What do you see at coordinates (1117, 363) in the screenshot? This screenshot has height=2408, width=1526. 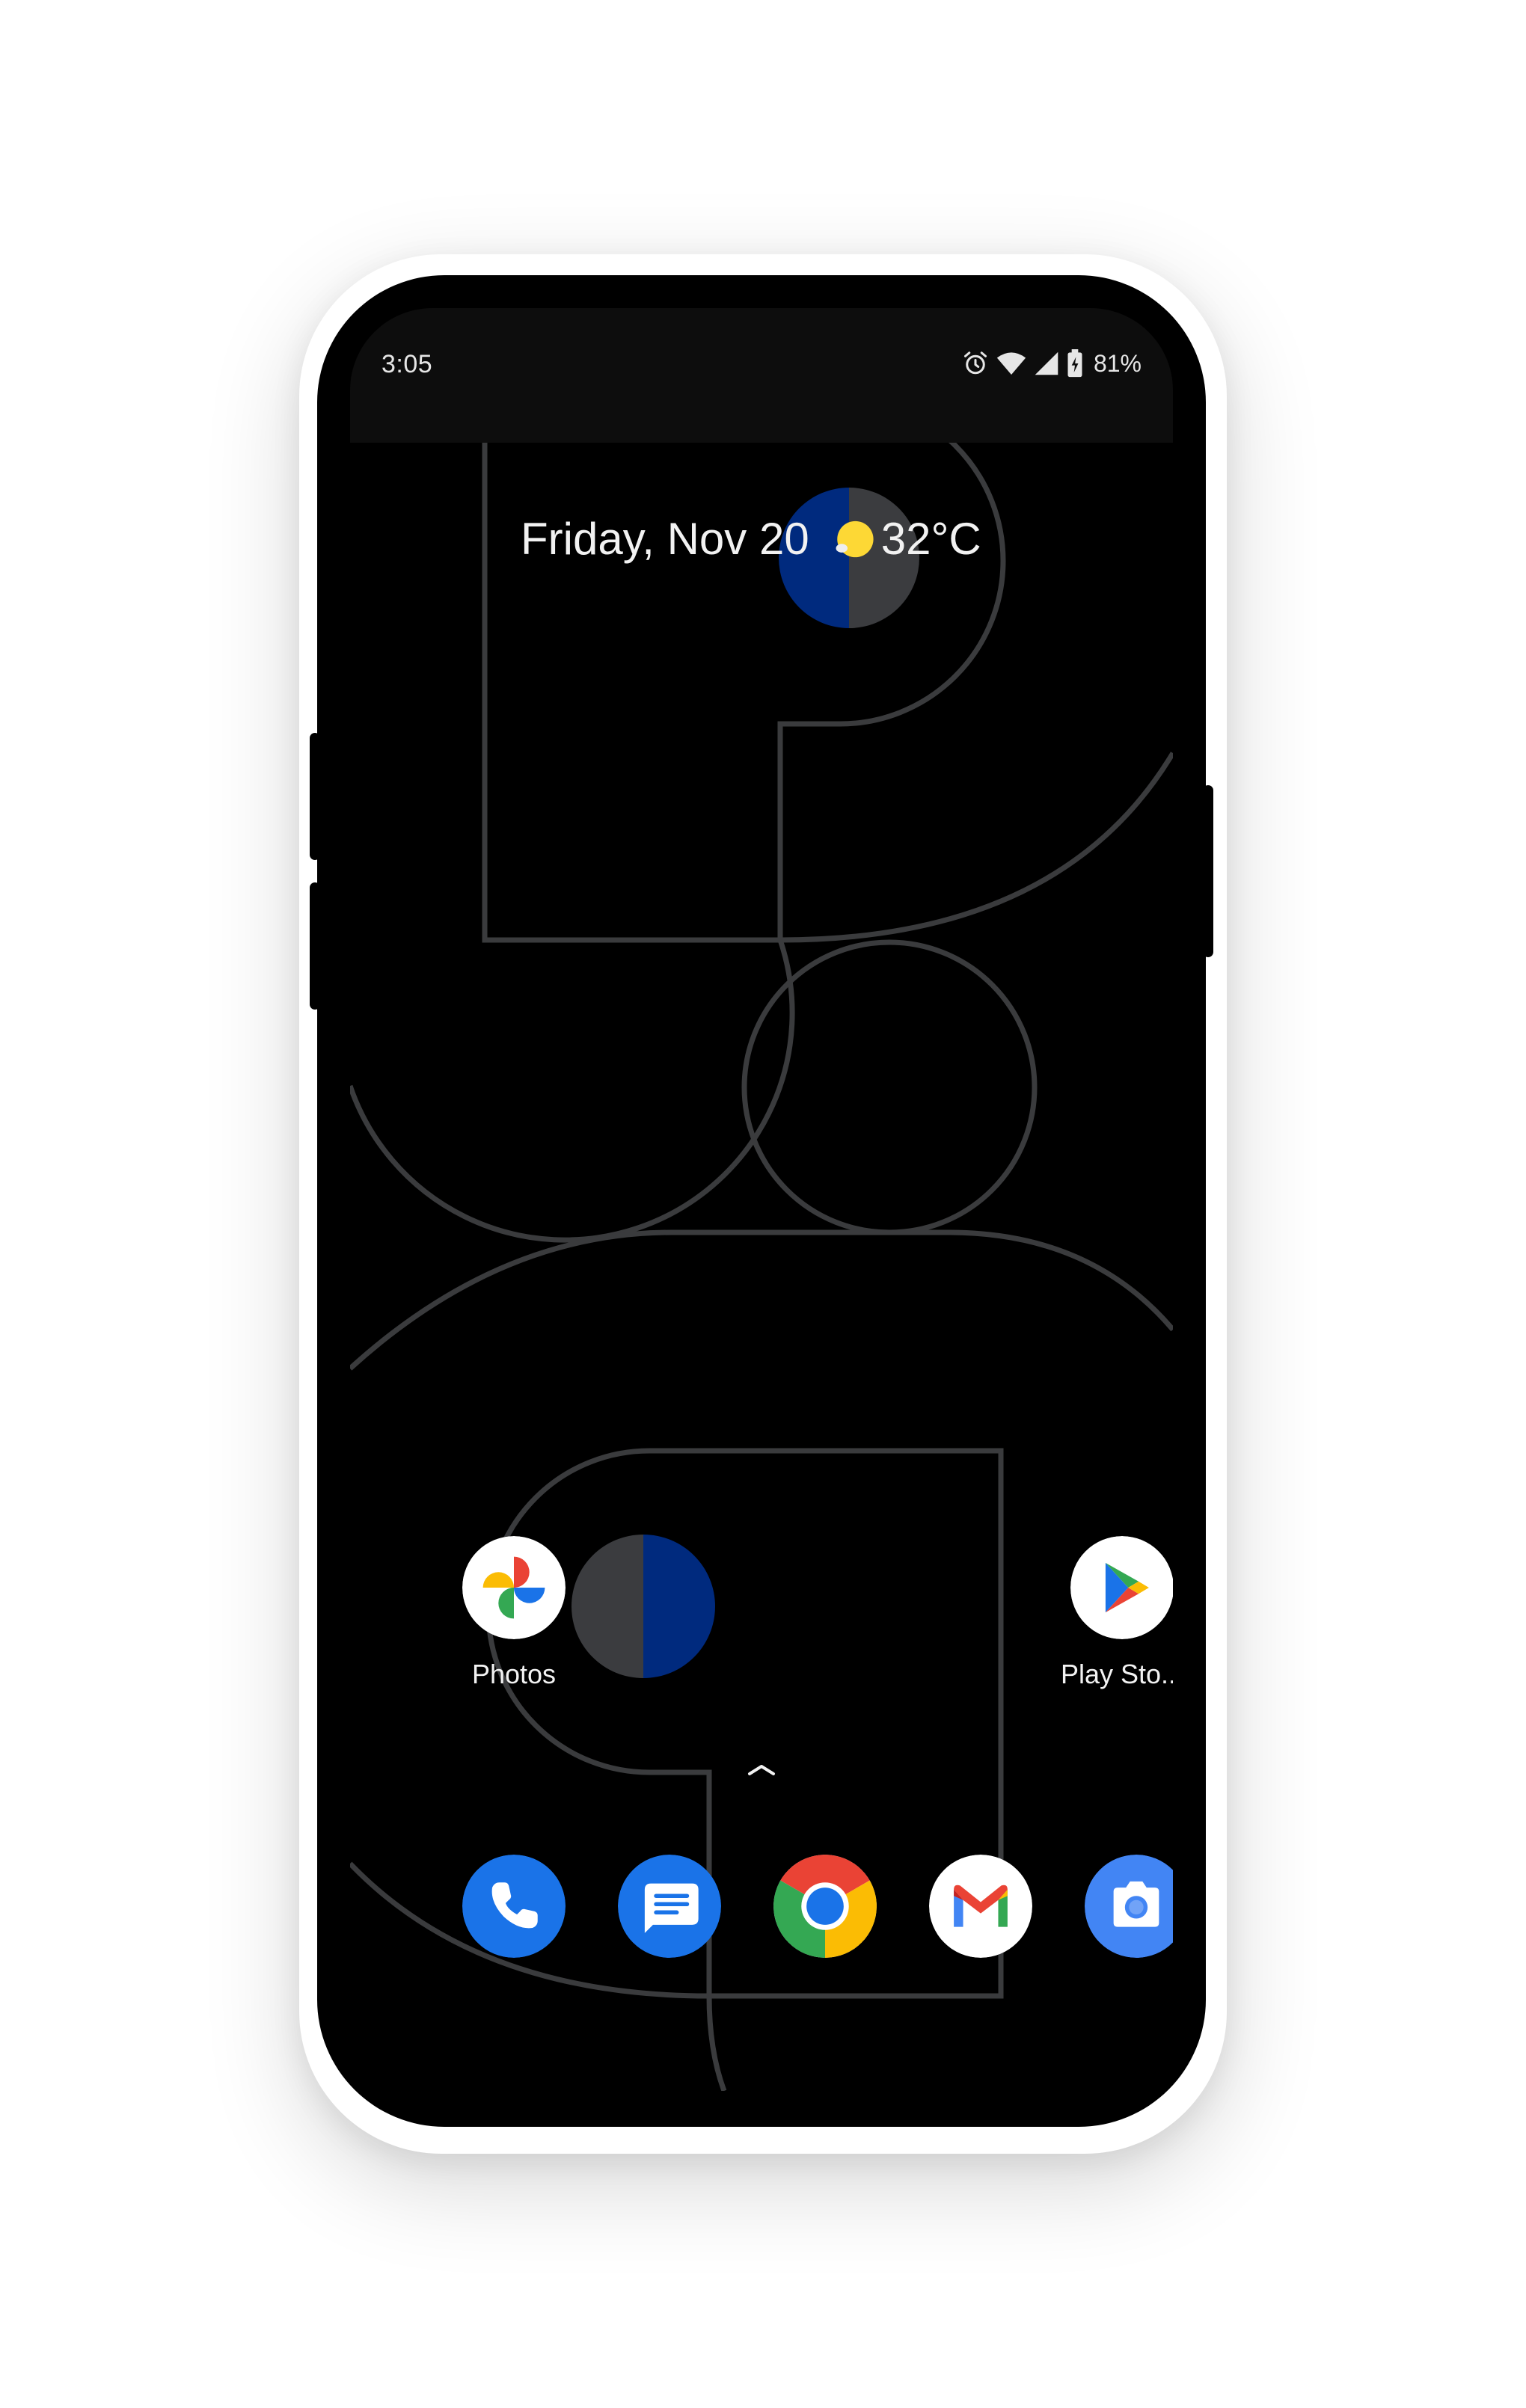 I see `battery-percent: 81%` at bounding box center [1117, 363].